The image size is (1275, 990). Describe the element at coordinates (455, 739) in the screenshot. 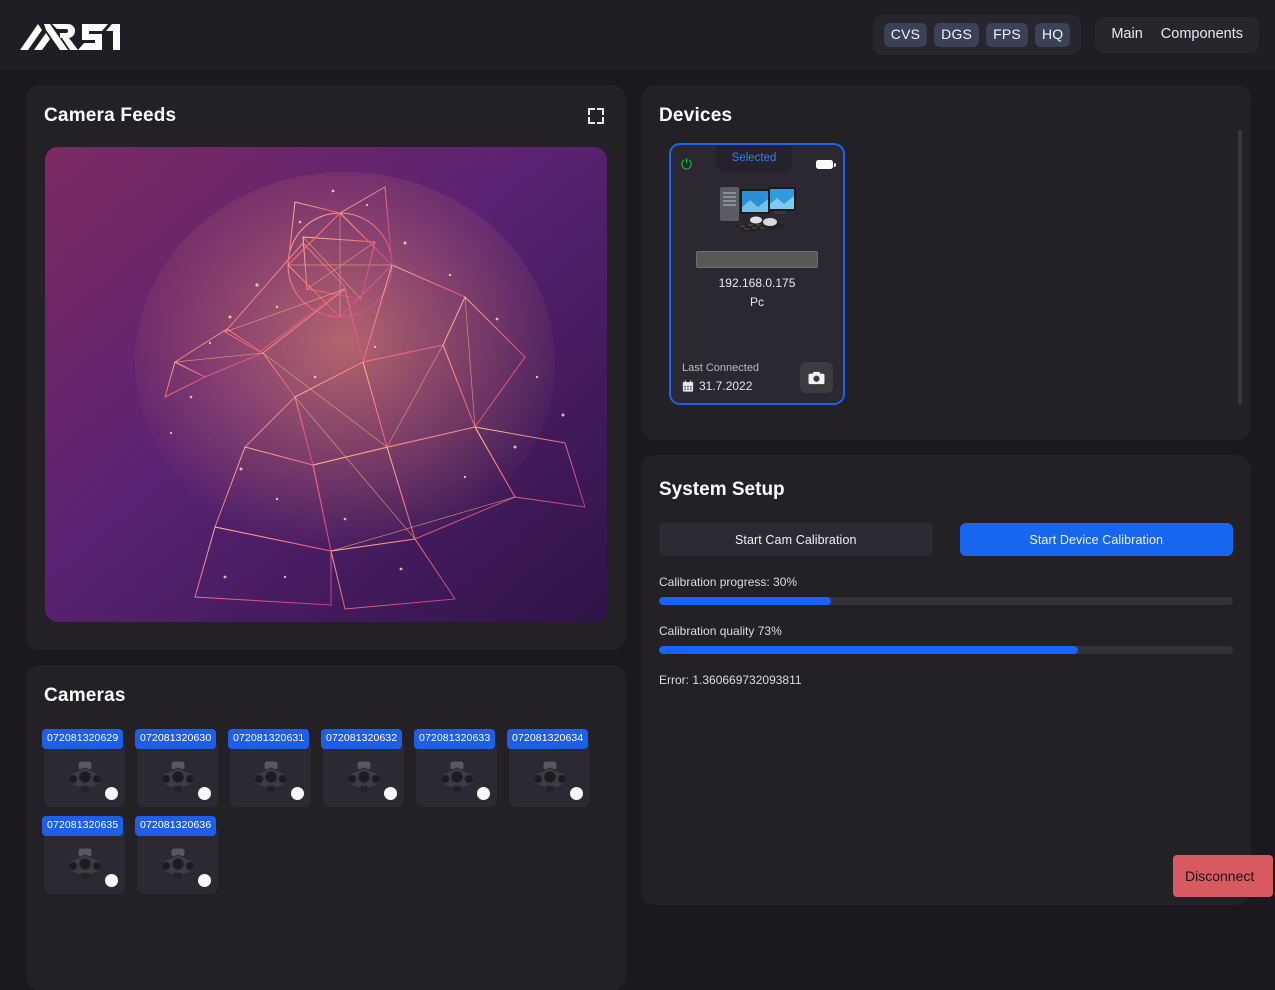

I see `camera-id-label: 072081320633` at that location.